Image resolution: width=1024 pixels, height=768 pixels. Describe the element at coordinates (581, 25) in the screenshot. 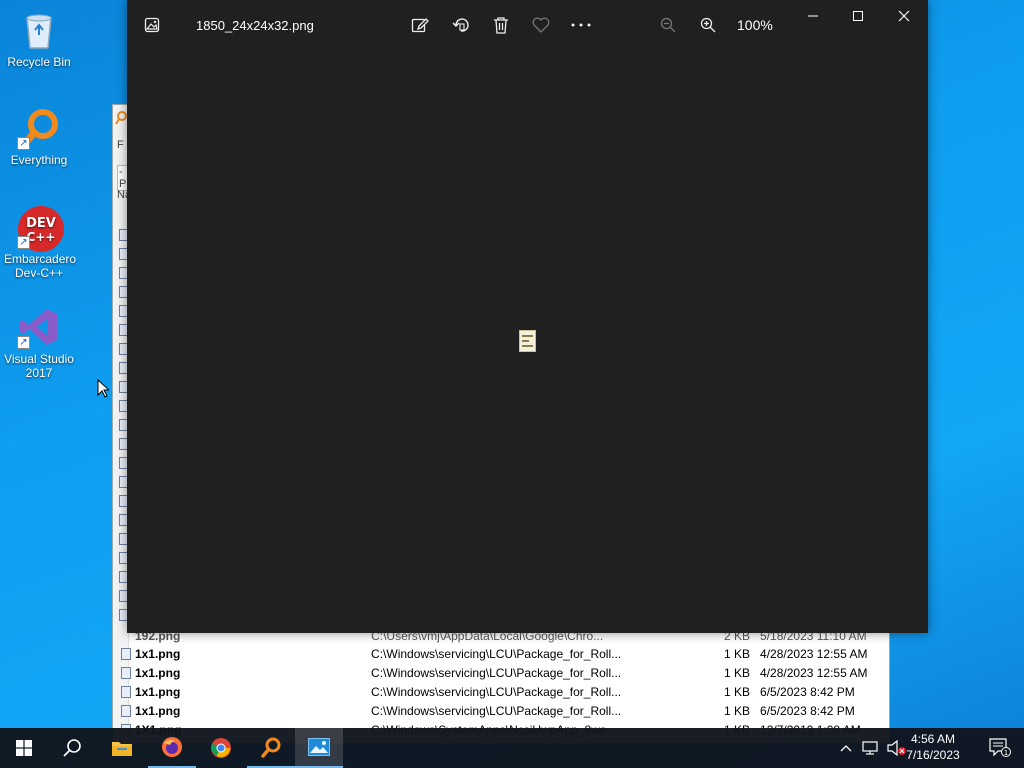

I see `more-options-icon` at that location.